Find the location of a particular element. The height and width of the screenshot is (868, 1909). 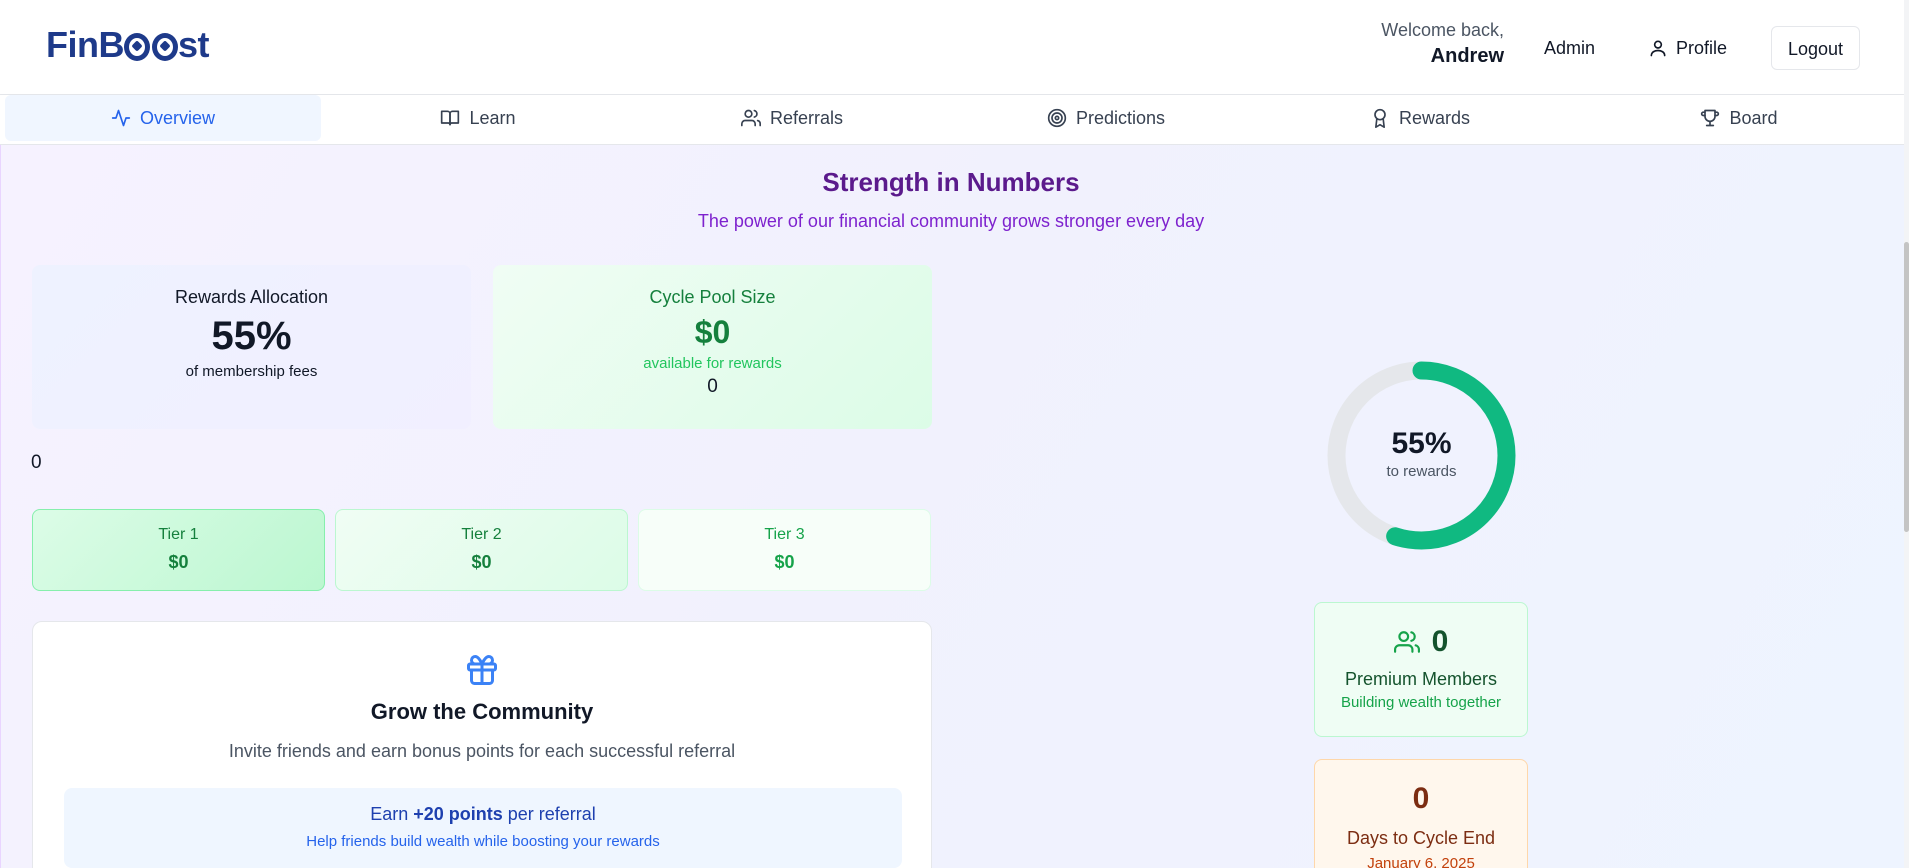

card-title: Cycle Pool Size is located at coordinates (712, 297).